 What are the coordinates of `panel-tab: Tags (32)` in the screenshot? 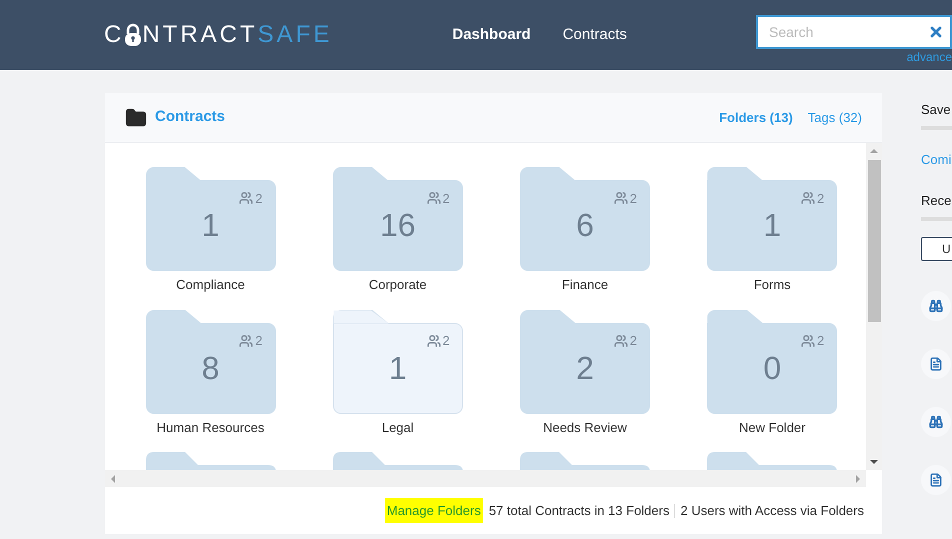 It's located at (835, 118).